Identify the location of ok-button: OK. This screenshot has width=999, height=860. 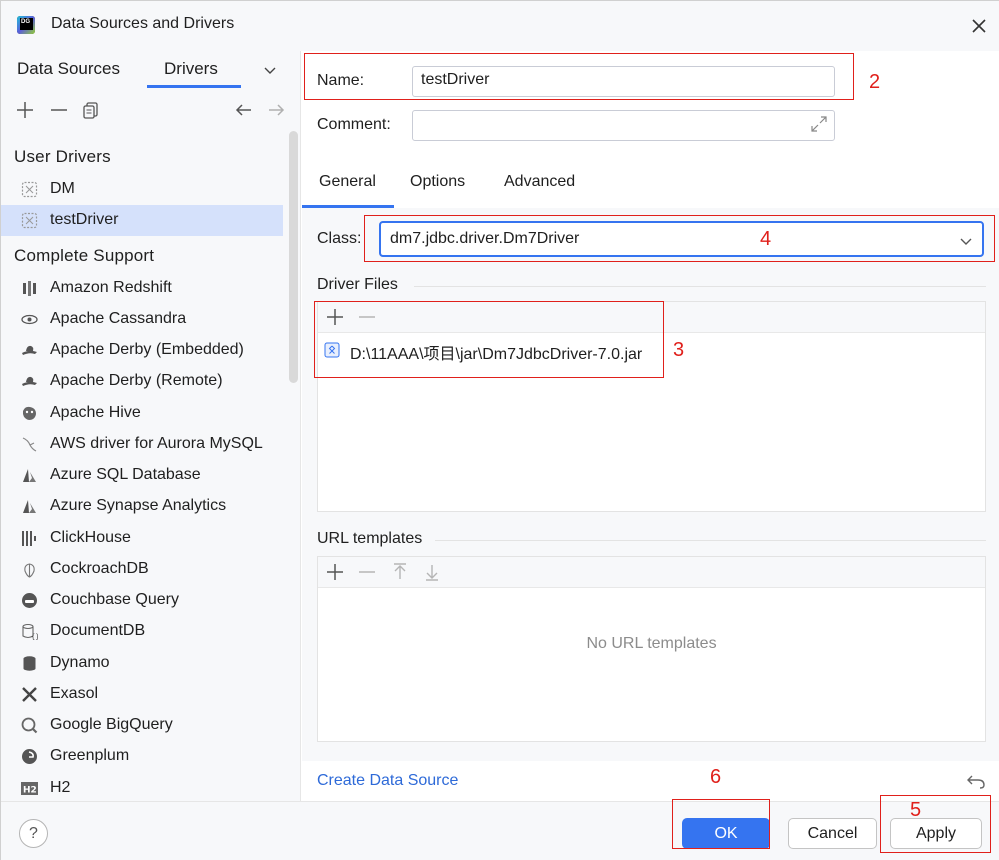
(726, 833).